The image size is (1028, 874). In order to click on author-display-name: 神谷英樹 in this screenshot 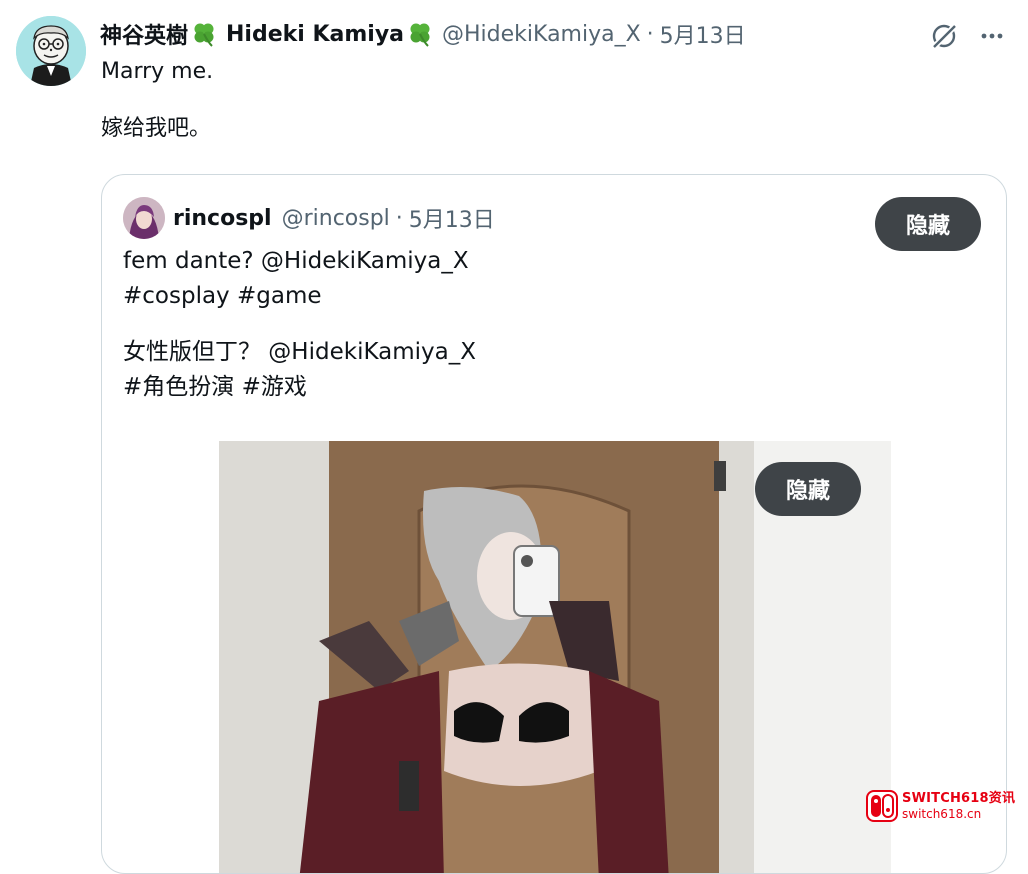, I will do `click(144, 34)`.